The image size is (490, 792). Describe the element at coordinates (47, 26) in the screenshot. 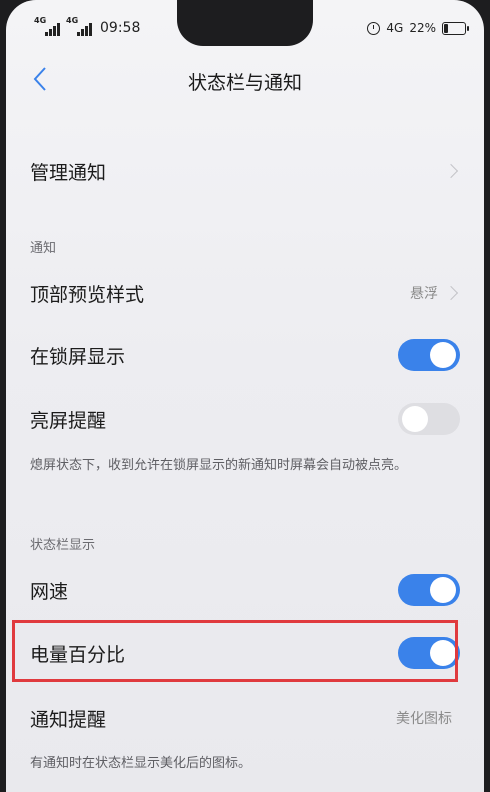

I see `sim1-signal-icon: 4G` at that location.